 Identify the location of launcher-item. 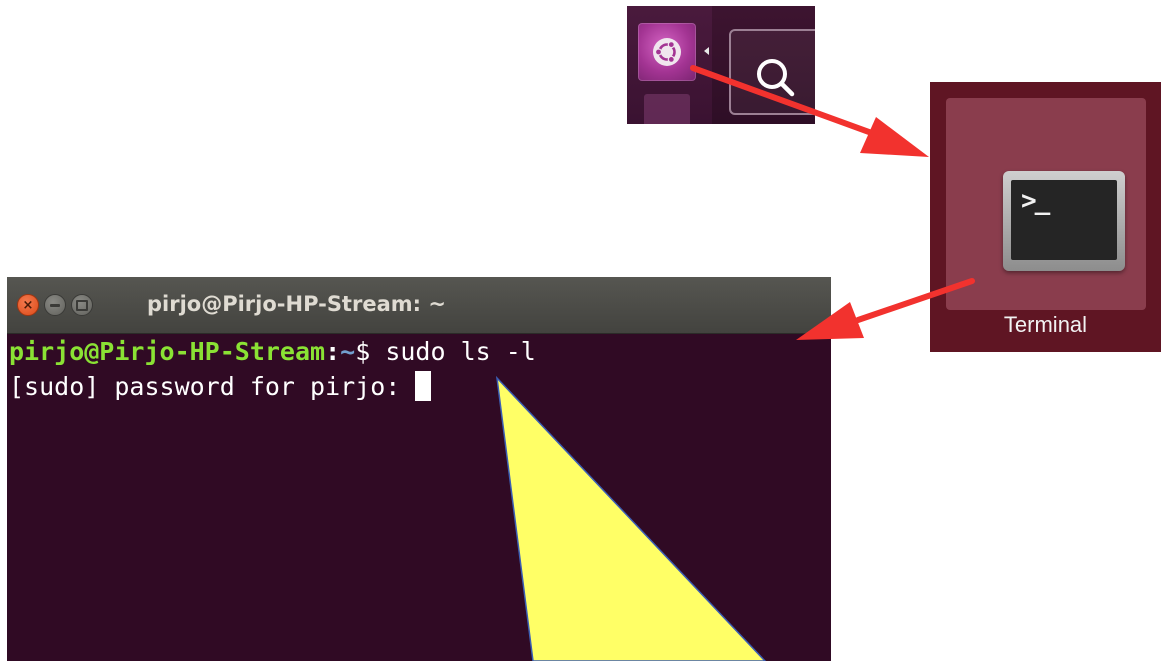
(667, 109).